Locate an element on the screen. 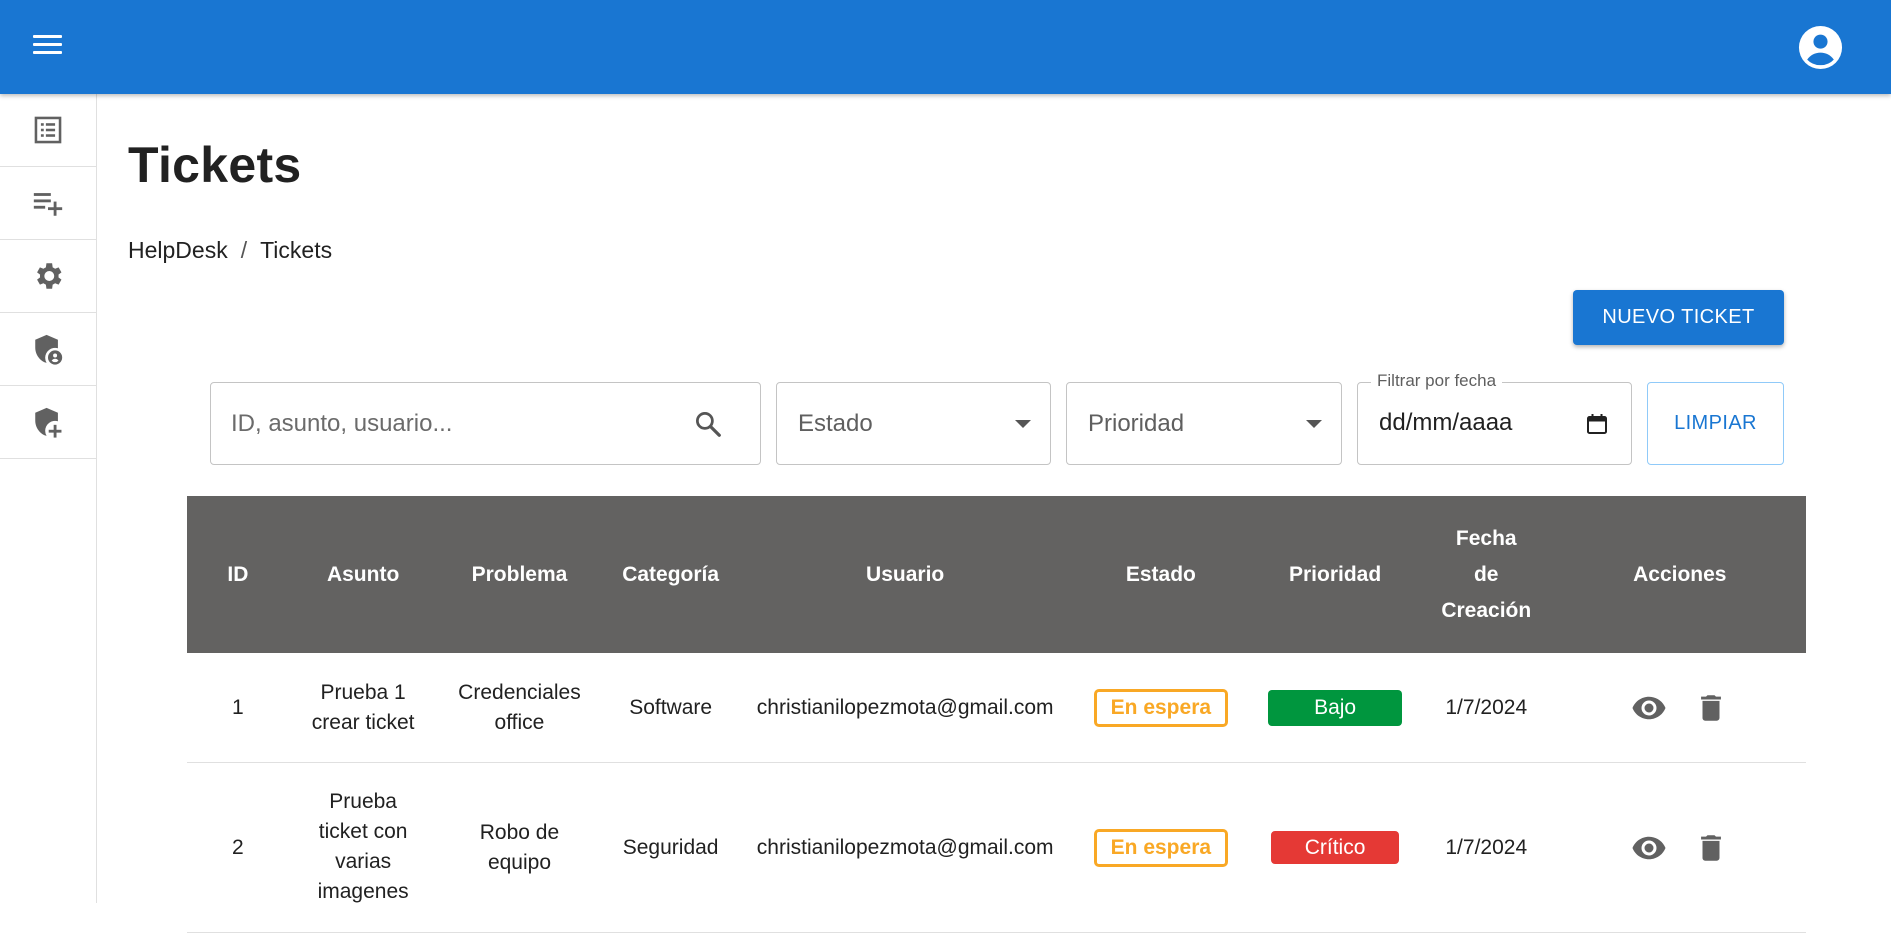 This screenshot has width=1891, height=933. column-header-fecha-line: de is located at coordinates (1486, 574).